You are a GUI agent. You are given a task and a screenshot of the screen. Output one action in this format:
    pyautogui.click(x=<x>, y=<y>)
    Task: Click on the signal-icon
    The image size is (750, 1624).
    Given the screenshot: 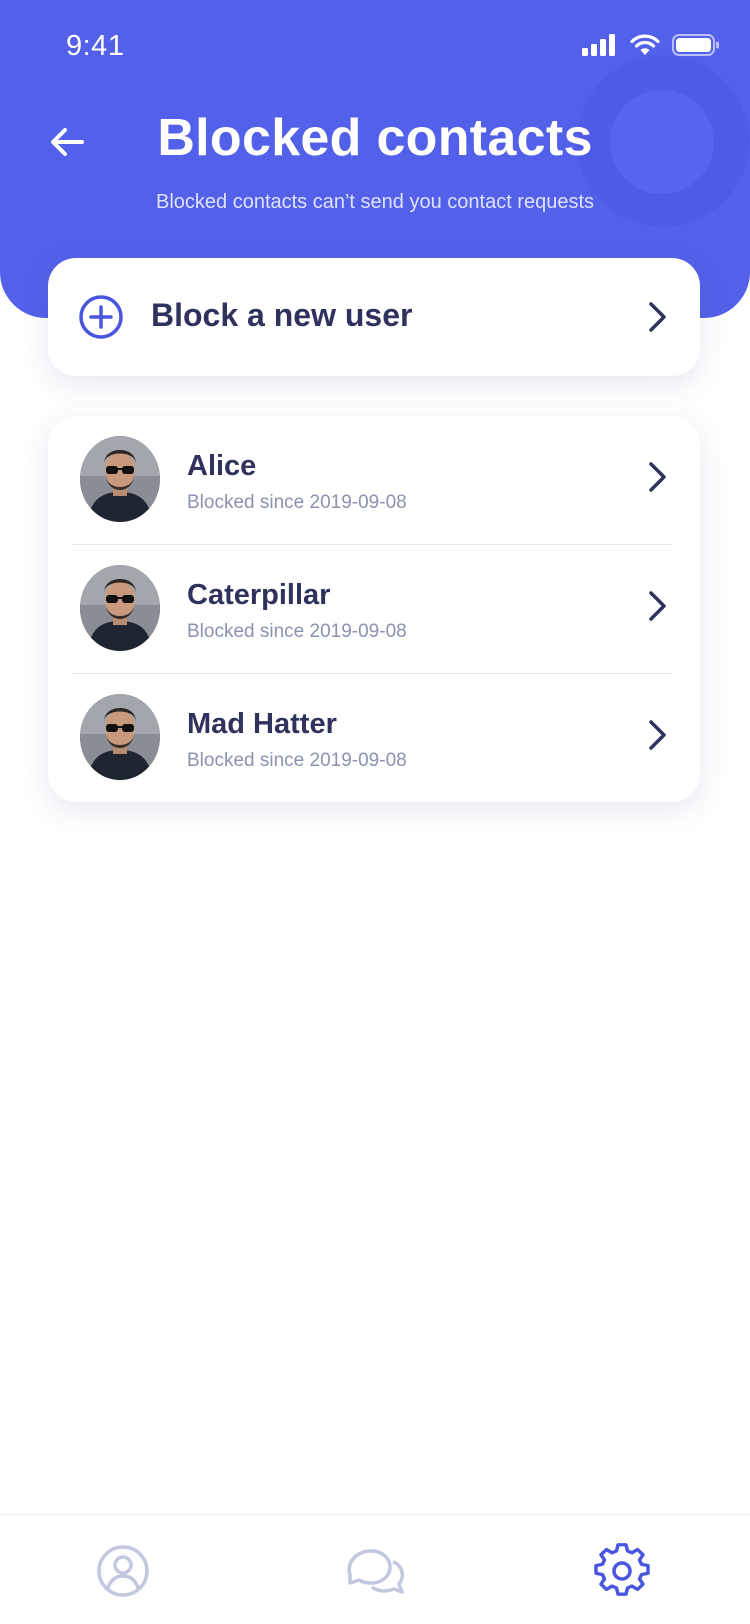 What is the action you would take?
    pyautogui.click(x=598, y=45)
    